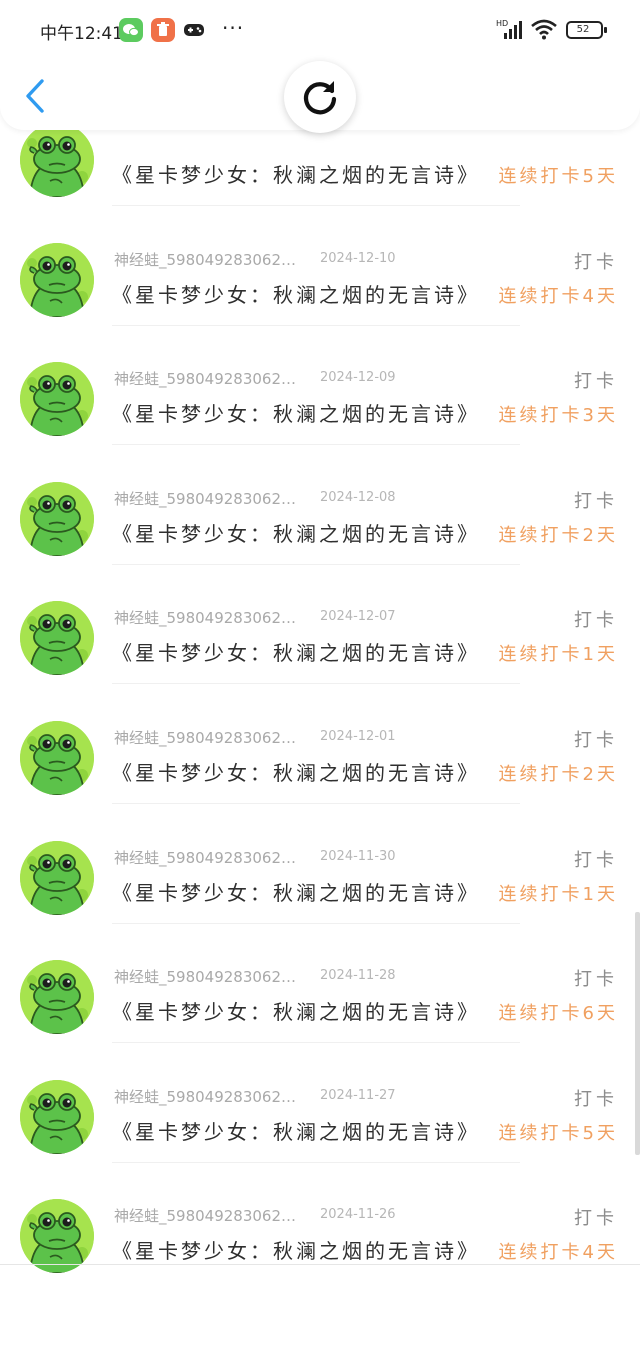  I want to click on back-button, so click(36, 96).